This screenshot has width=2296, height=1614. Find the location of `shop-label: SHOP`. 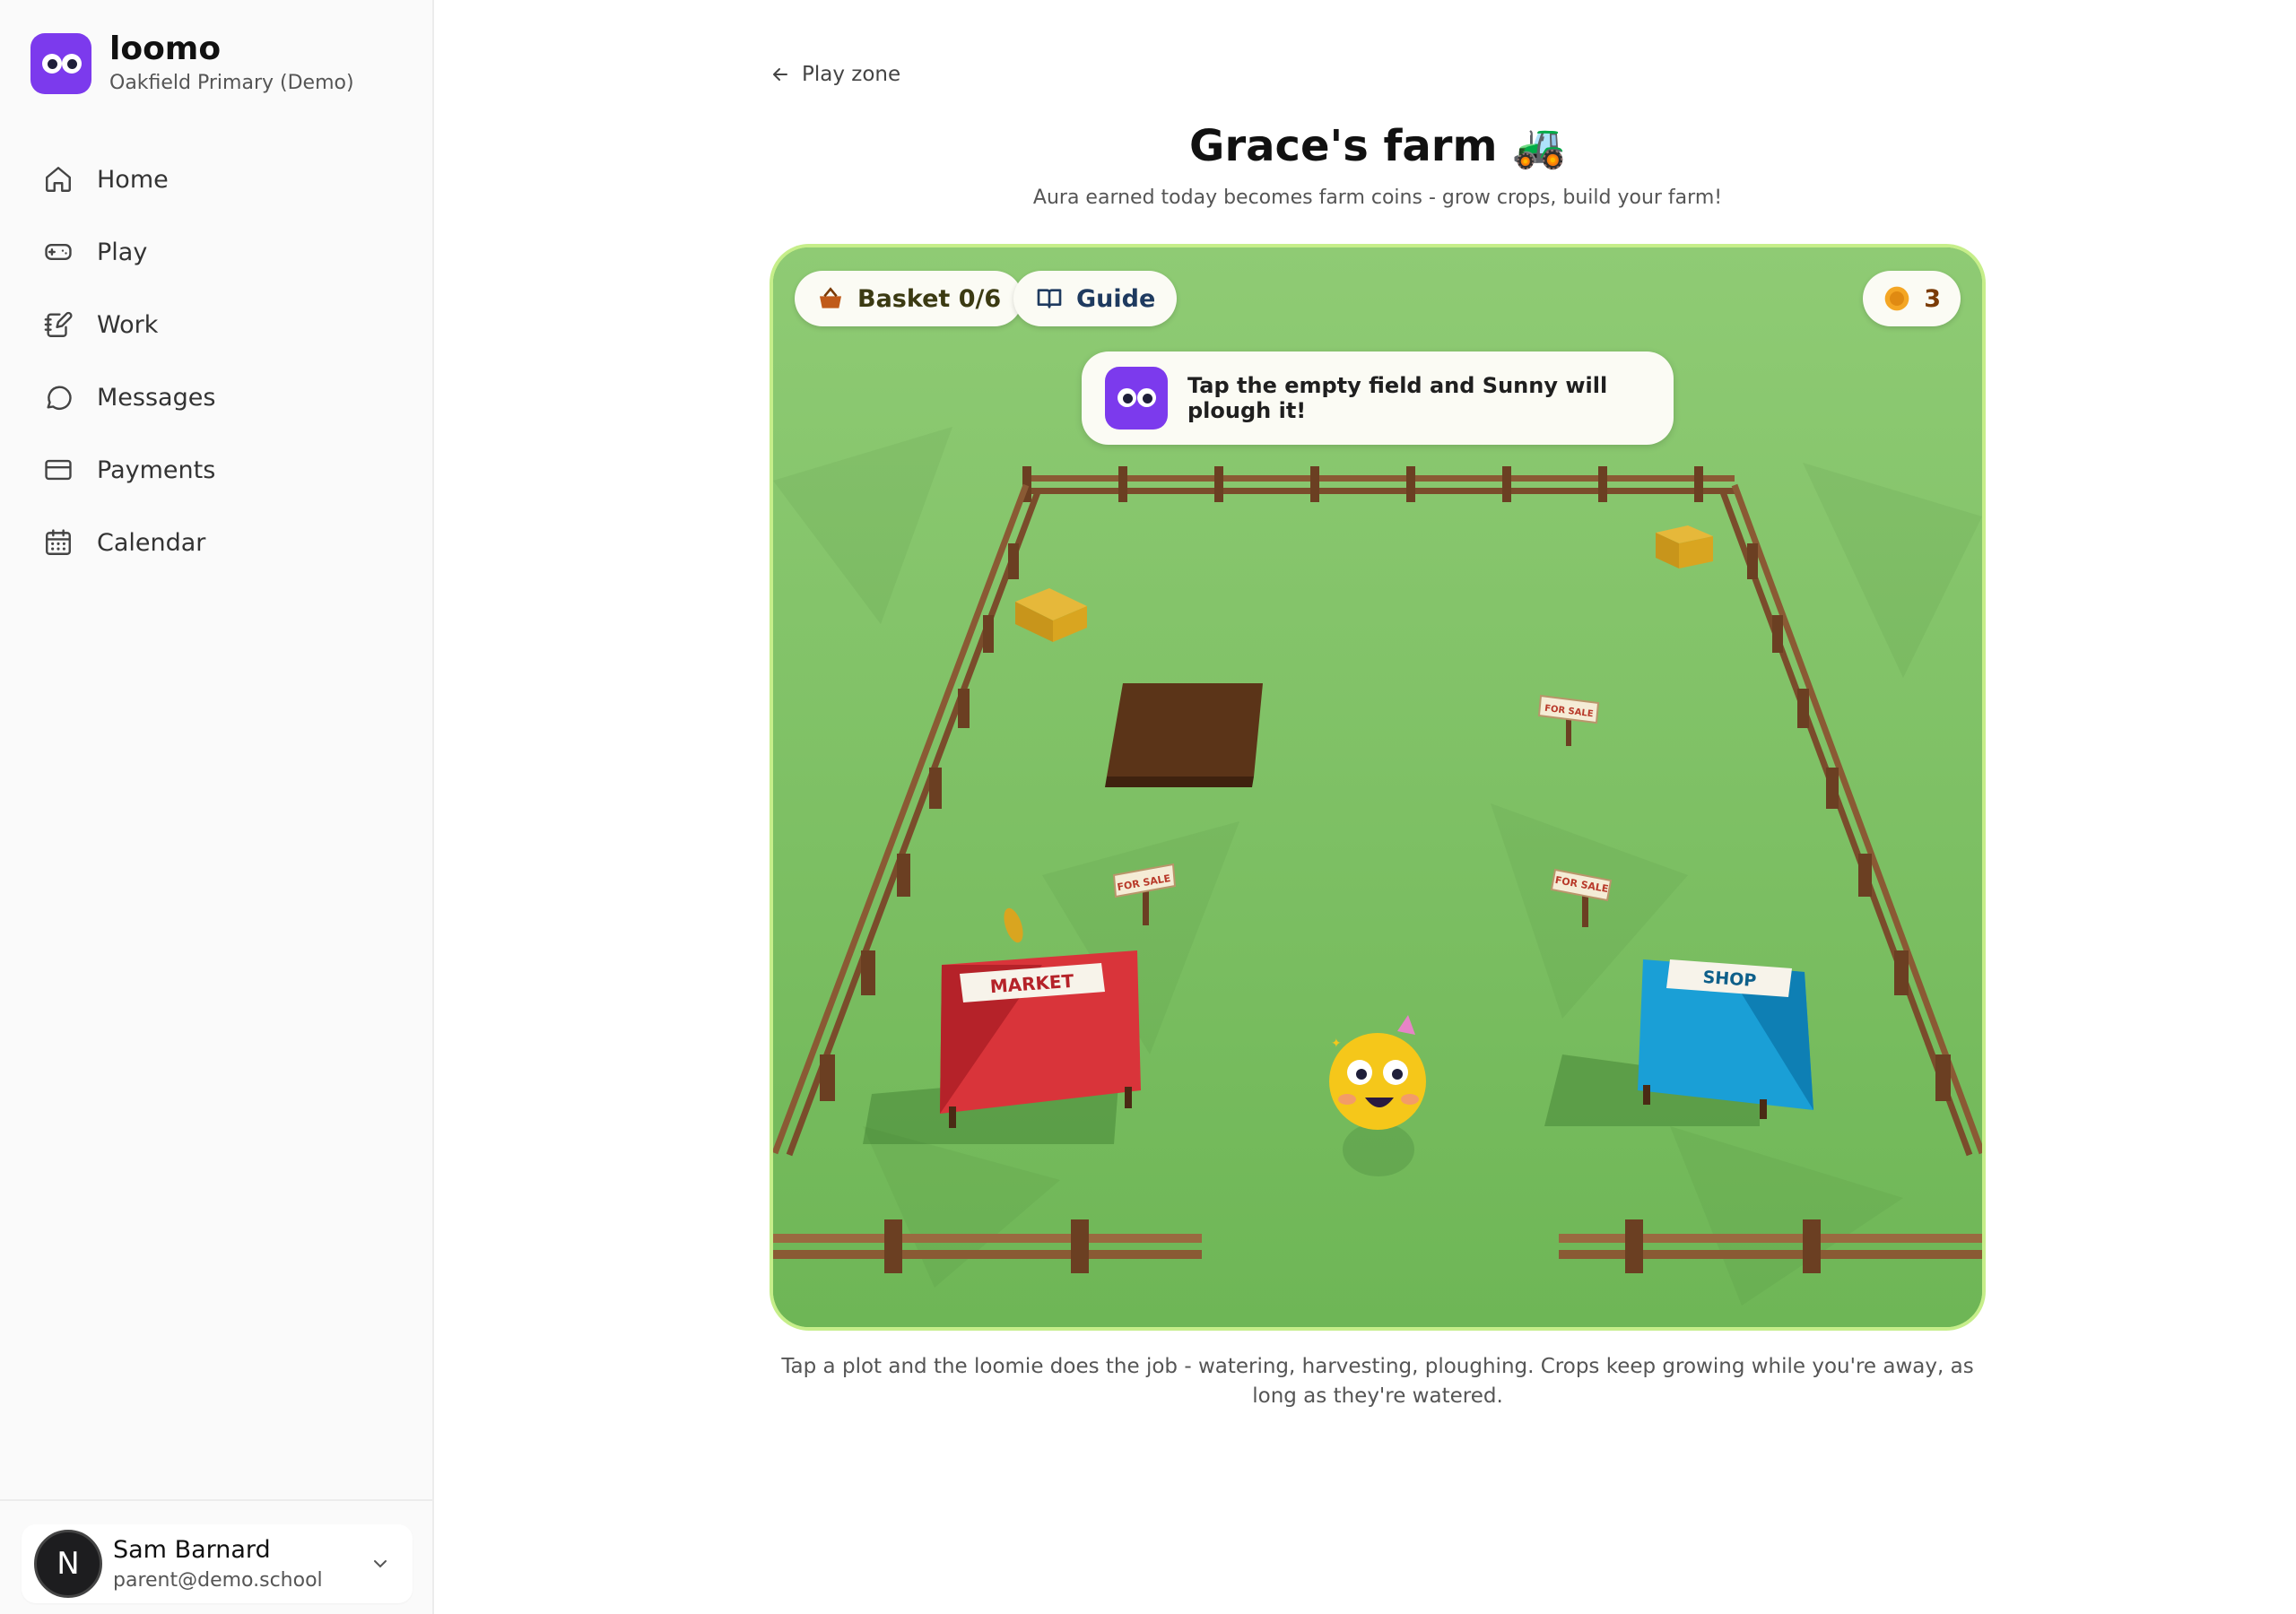

shop-label: SHOP is located at coordinates (1729, 979).